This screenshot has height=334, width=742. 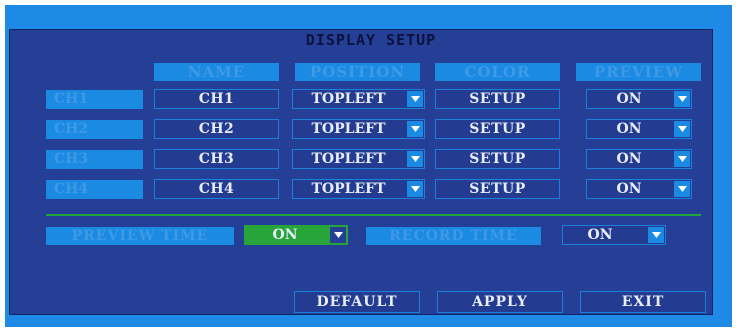 I want to click on preview-time-select: ON, so click(x=296, y=235).